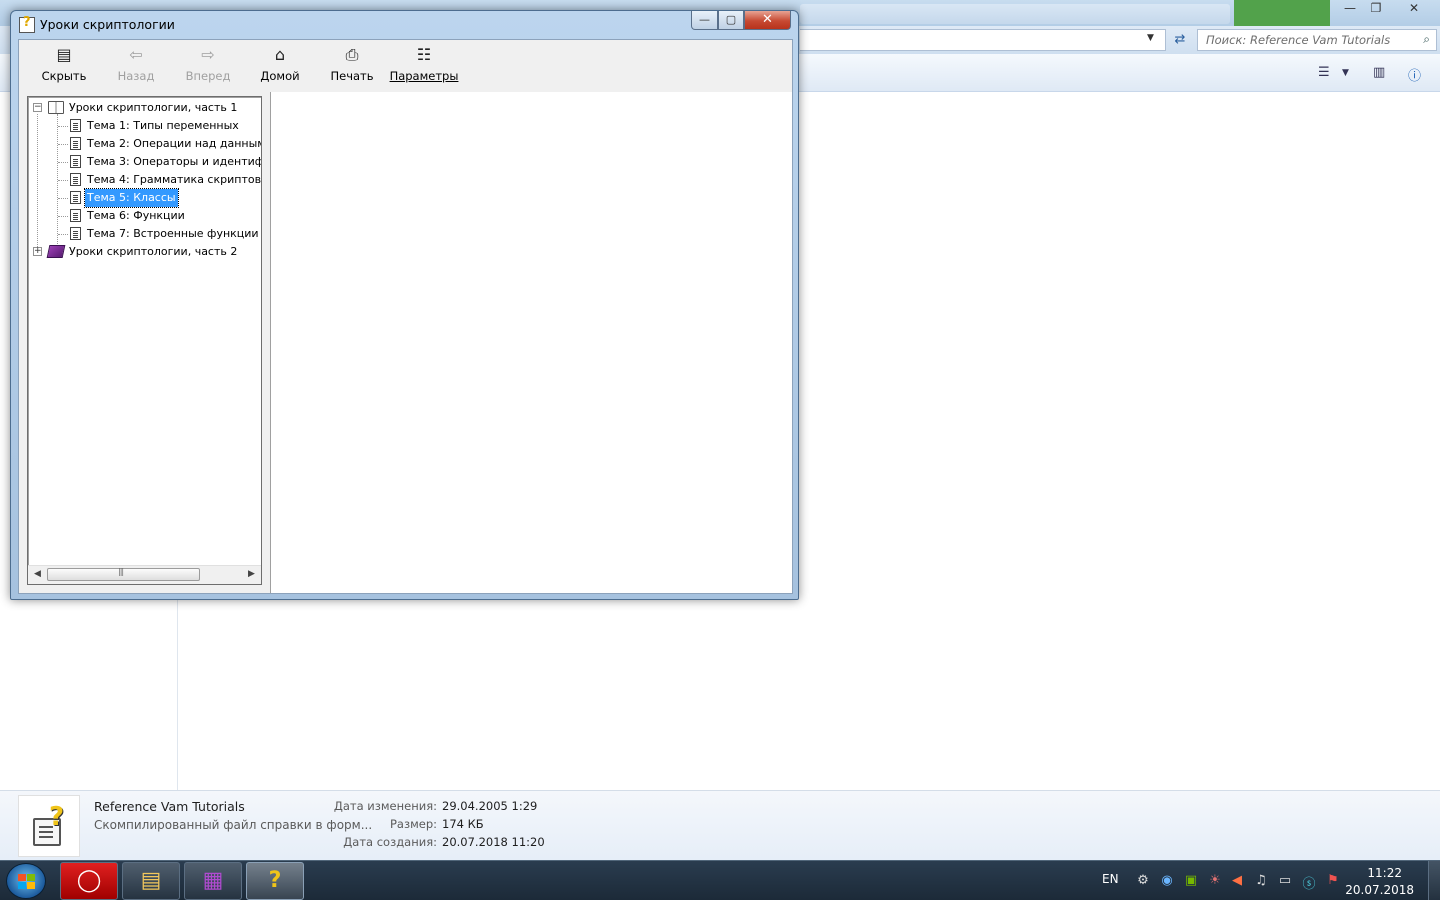  What do you see at coordinates (131, 198) in the screenshot?
I see `toc-topic-label: Тема 5: Классы` at bounding box center [131, 198].